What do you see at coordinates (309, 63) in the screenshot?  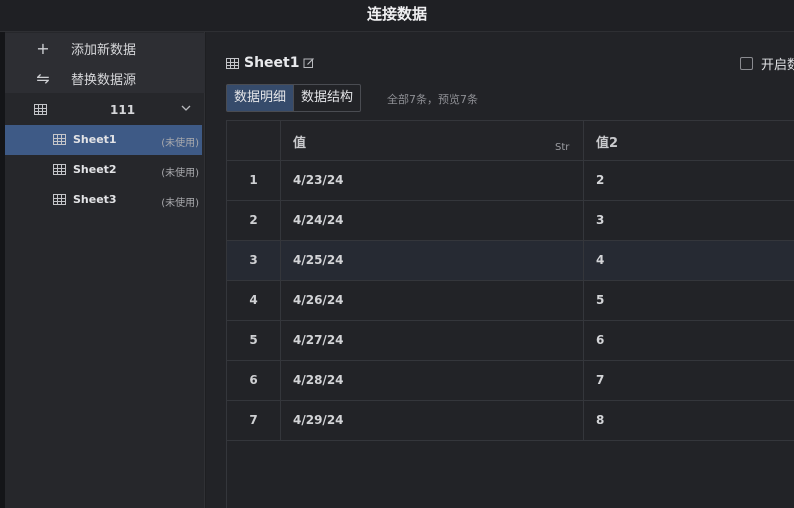 I see `edit-icon` at bounding box center [309, 63].